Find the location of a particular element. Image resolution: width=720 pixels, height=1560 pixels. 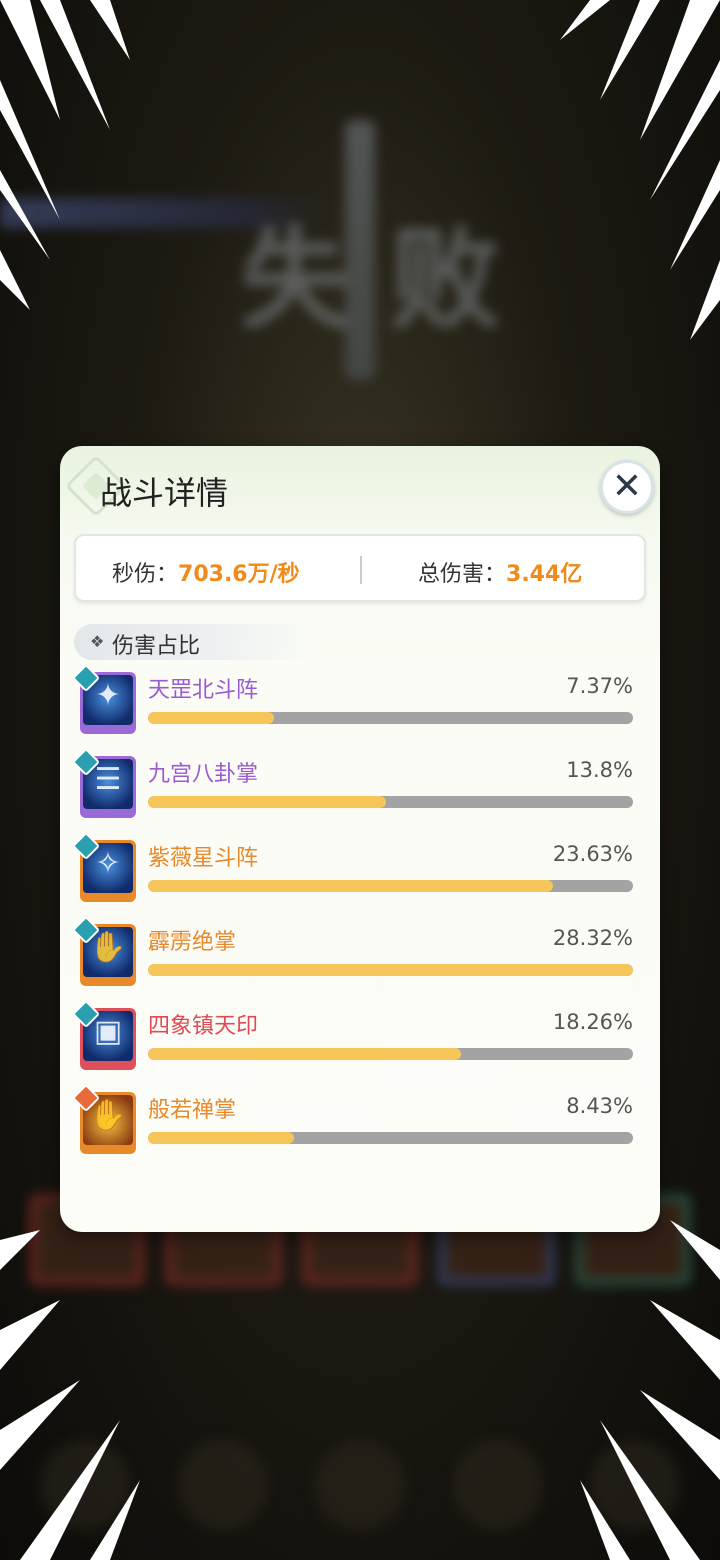

skill-percent: 18.26% is located at coordinates (592, 1022).